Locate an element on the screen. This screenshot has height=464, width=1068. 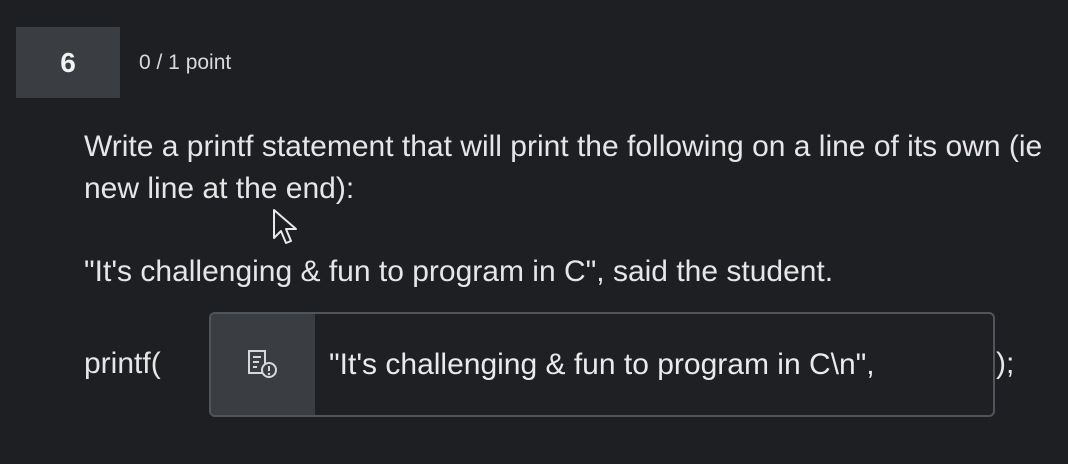
mouse-pointer-icon is located at coordinates (285, 226).